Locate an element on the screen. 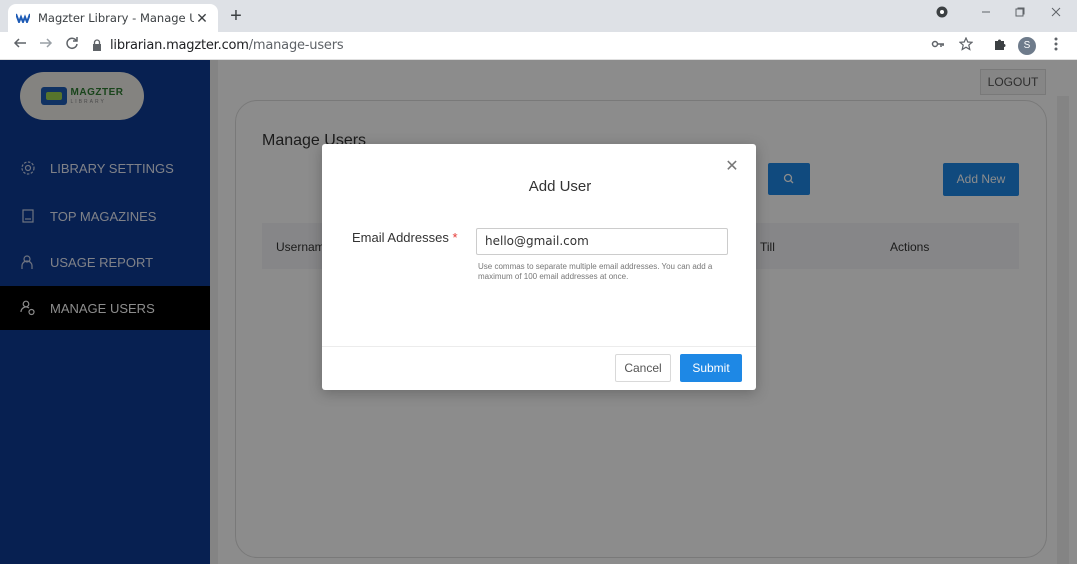 Image resolution: width=1077 pixels, height=564 pixels. back-icon is located at coordinates (20, 46).